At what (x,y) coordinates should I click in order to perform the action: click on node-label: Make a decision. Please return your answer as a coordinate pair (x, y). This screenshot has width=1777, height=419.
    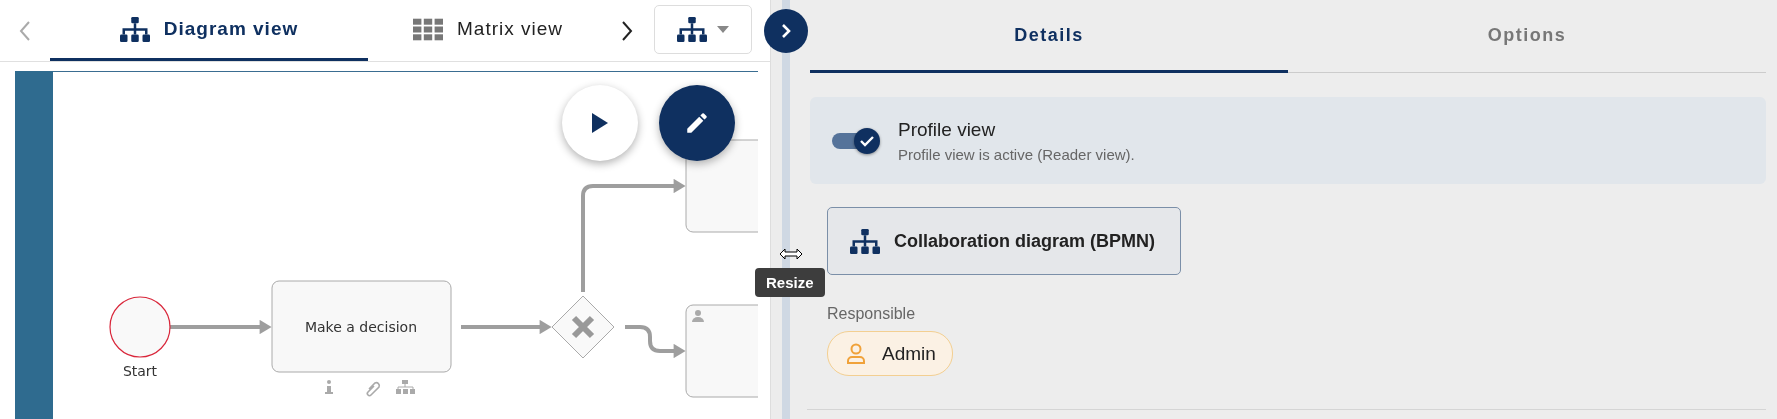
    Looking at the image, I should click on (361, 327).